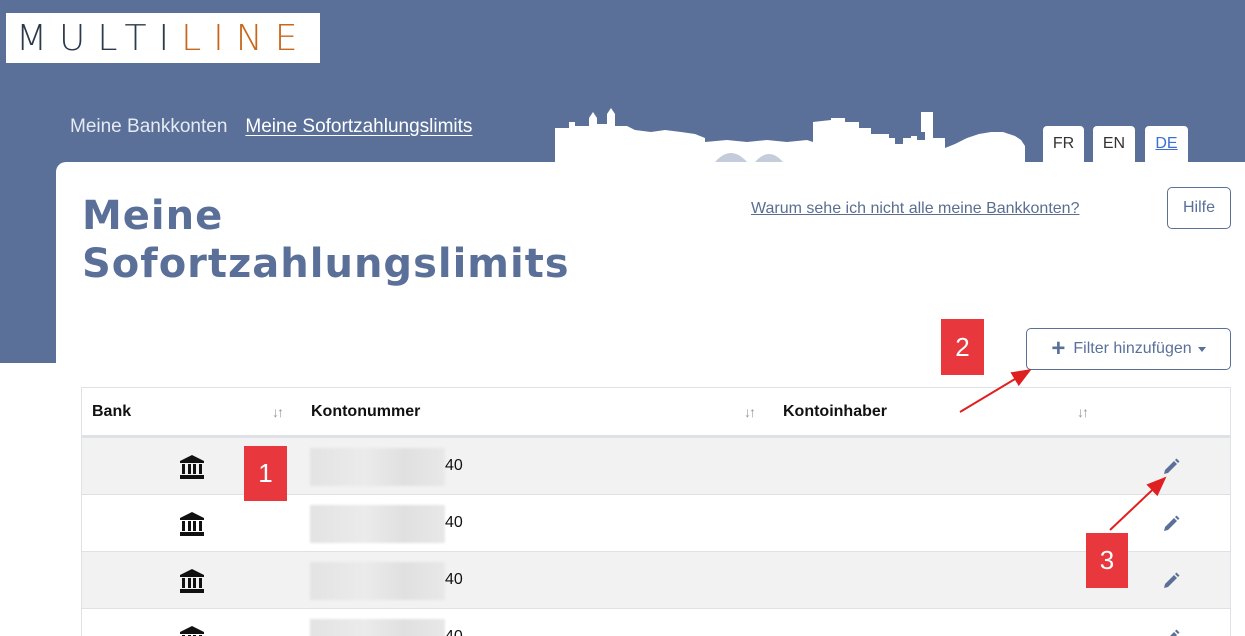  I want to click on callout-badge-1: 1, so click(265, 473).